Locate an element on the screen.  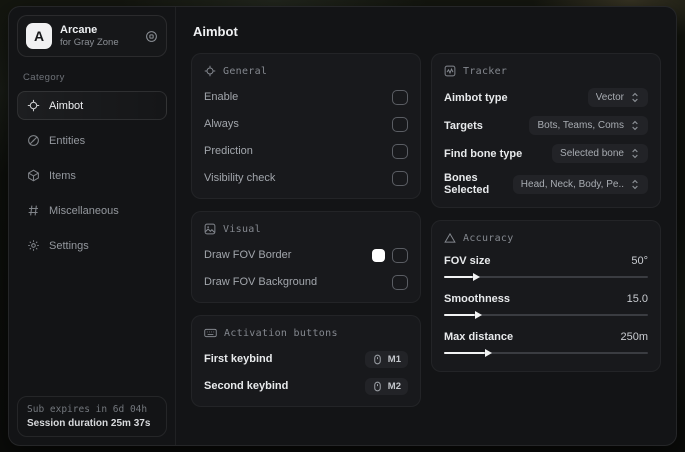
slider-fov-size is located at coordinates (546, 277).